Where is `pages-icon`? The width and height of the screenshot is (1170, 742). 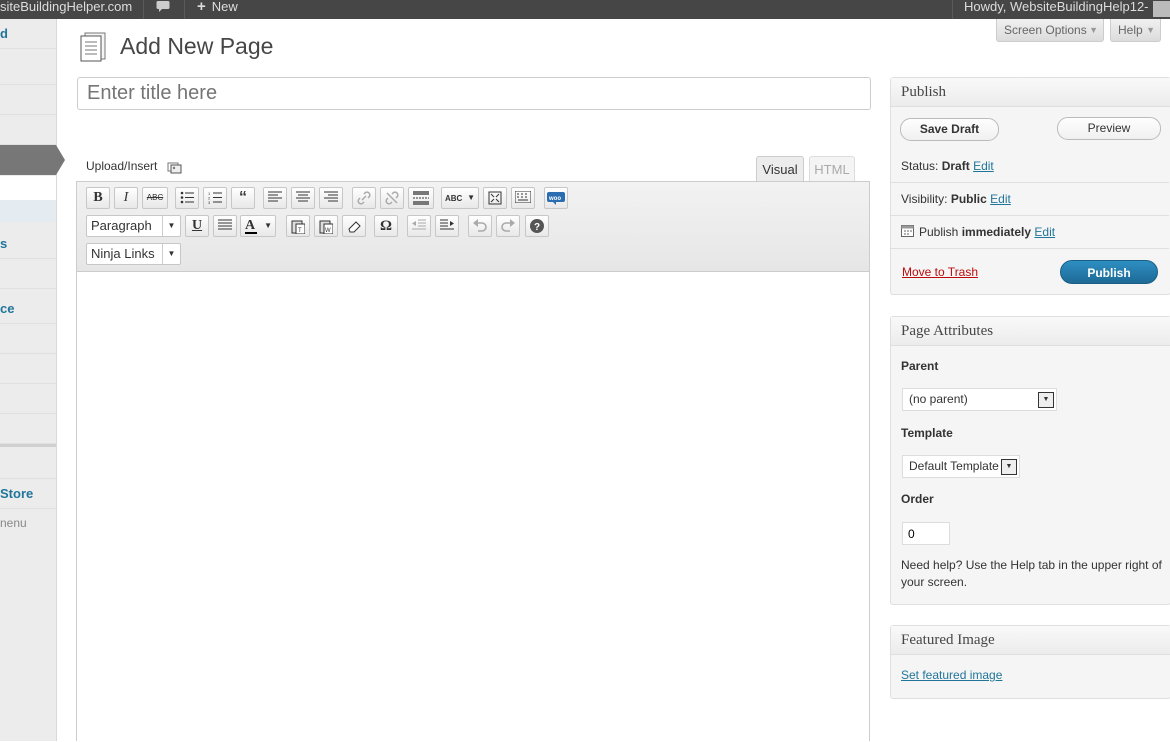 pages-icon is located at coordinates (93, 47).